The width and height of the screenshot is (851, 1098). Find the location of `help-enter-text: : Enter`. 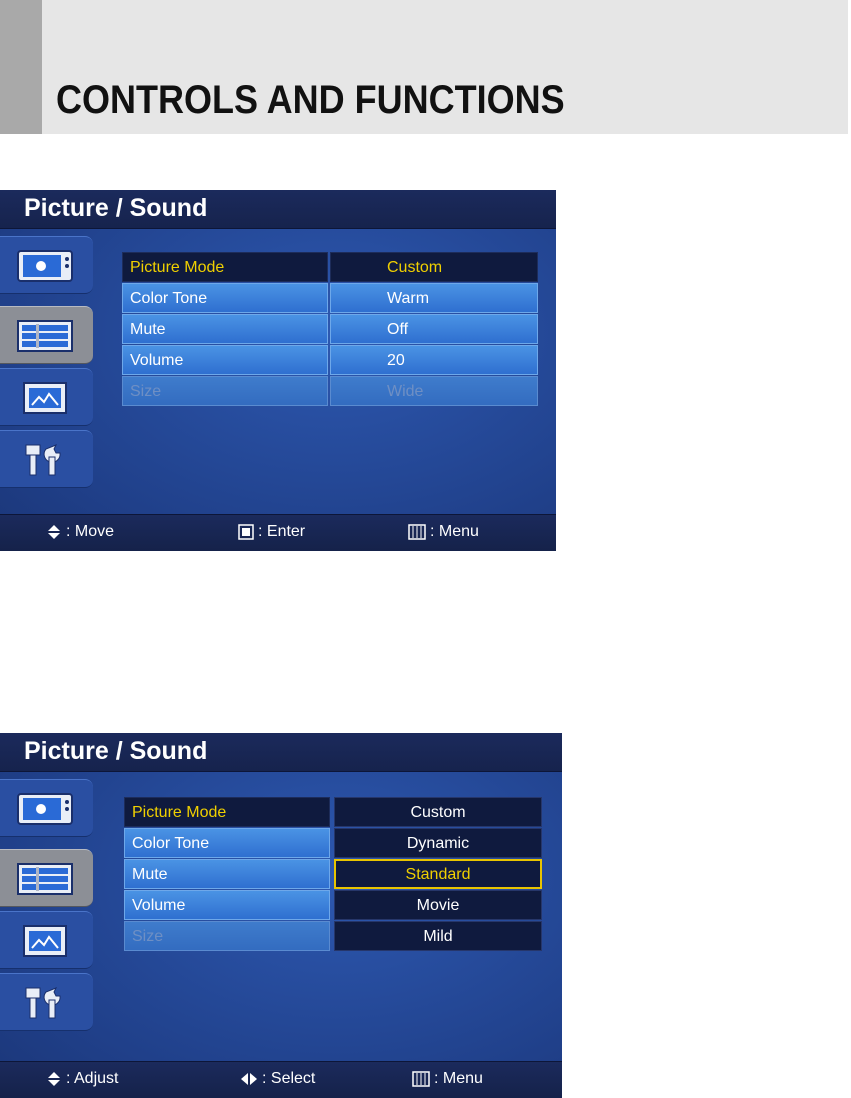

help-enter-text: : Enter is located at coordinates (282, 531).